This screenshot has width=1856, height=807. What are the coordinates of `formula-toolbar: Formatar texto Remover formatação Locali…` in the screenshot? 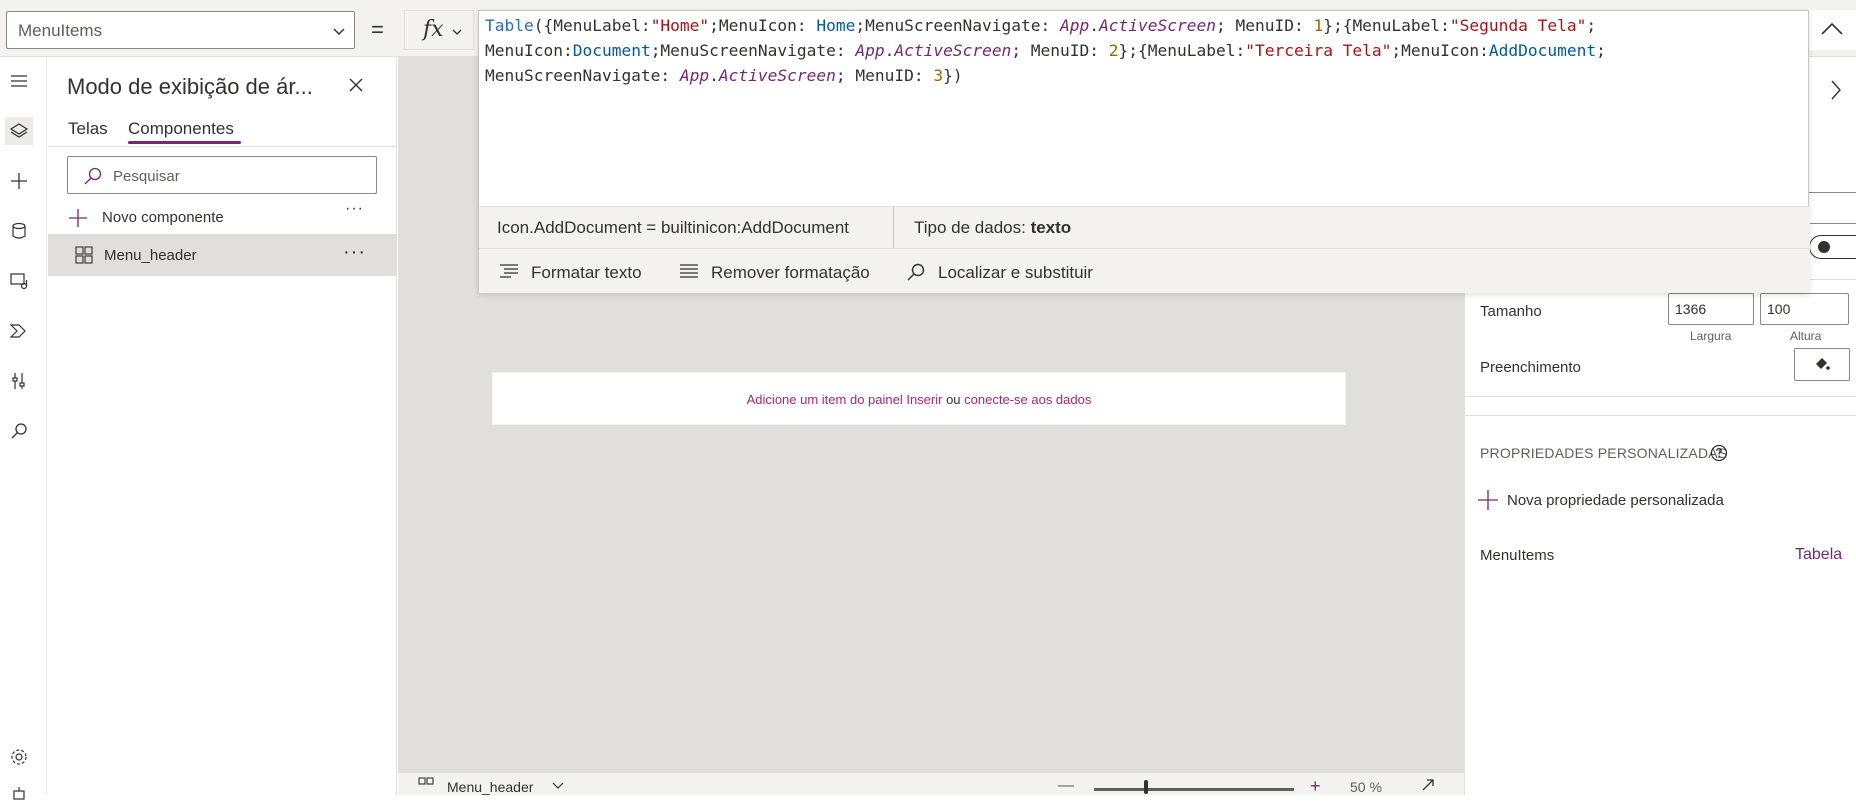 It's located at (1144, 270).